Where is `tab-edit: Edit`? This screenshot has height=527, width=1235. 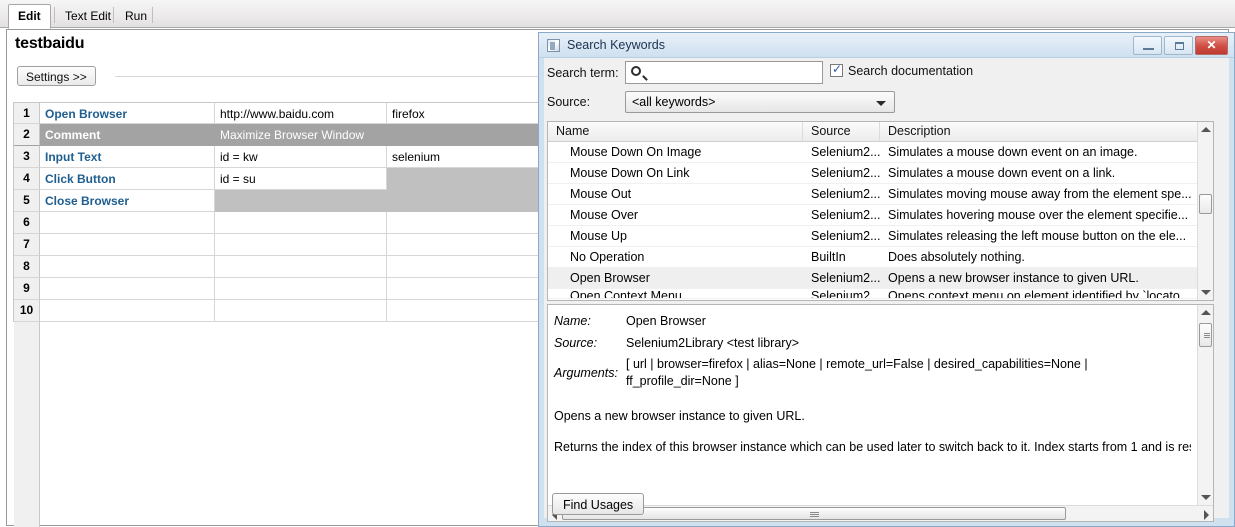
tab-edit: Edit is located at coordinates (29, 16).